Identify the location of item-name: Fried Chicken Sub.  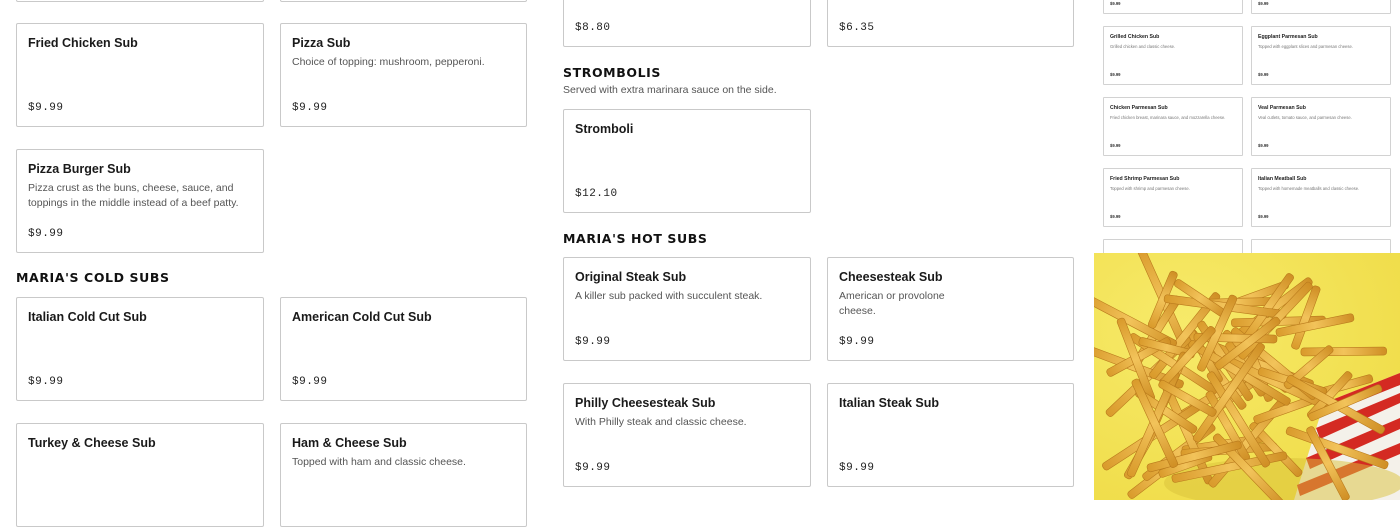
(83, 43).